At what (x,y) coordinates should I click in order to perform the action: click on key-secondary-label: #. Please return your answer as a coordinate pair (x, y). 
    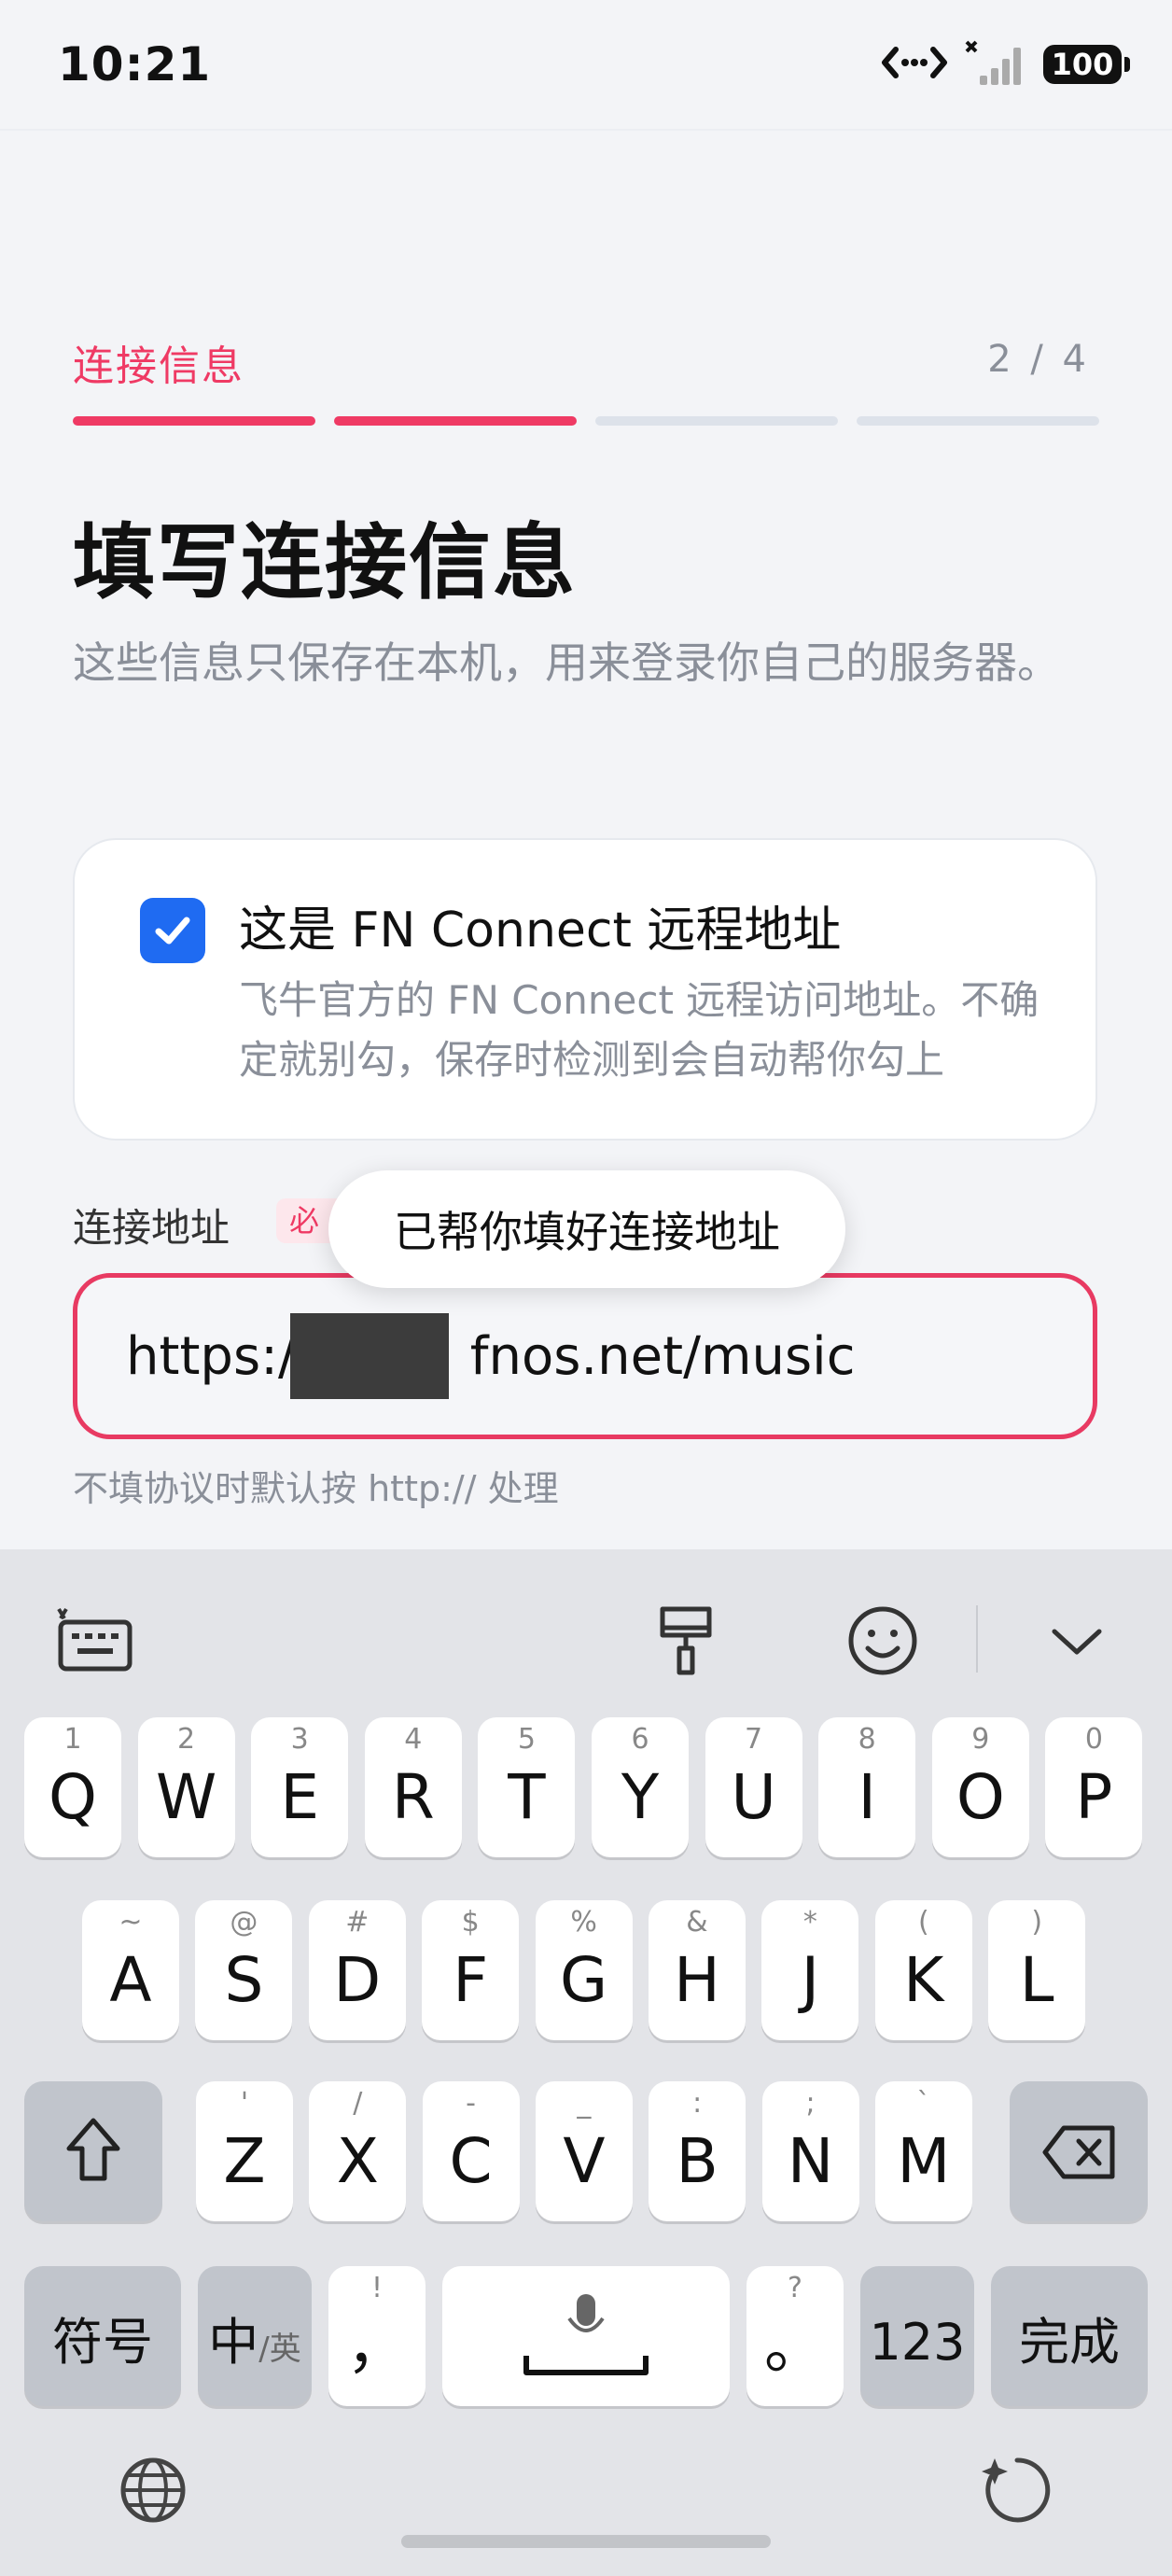
    Looking at the image, I should click on (357, 1922).